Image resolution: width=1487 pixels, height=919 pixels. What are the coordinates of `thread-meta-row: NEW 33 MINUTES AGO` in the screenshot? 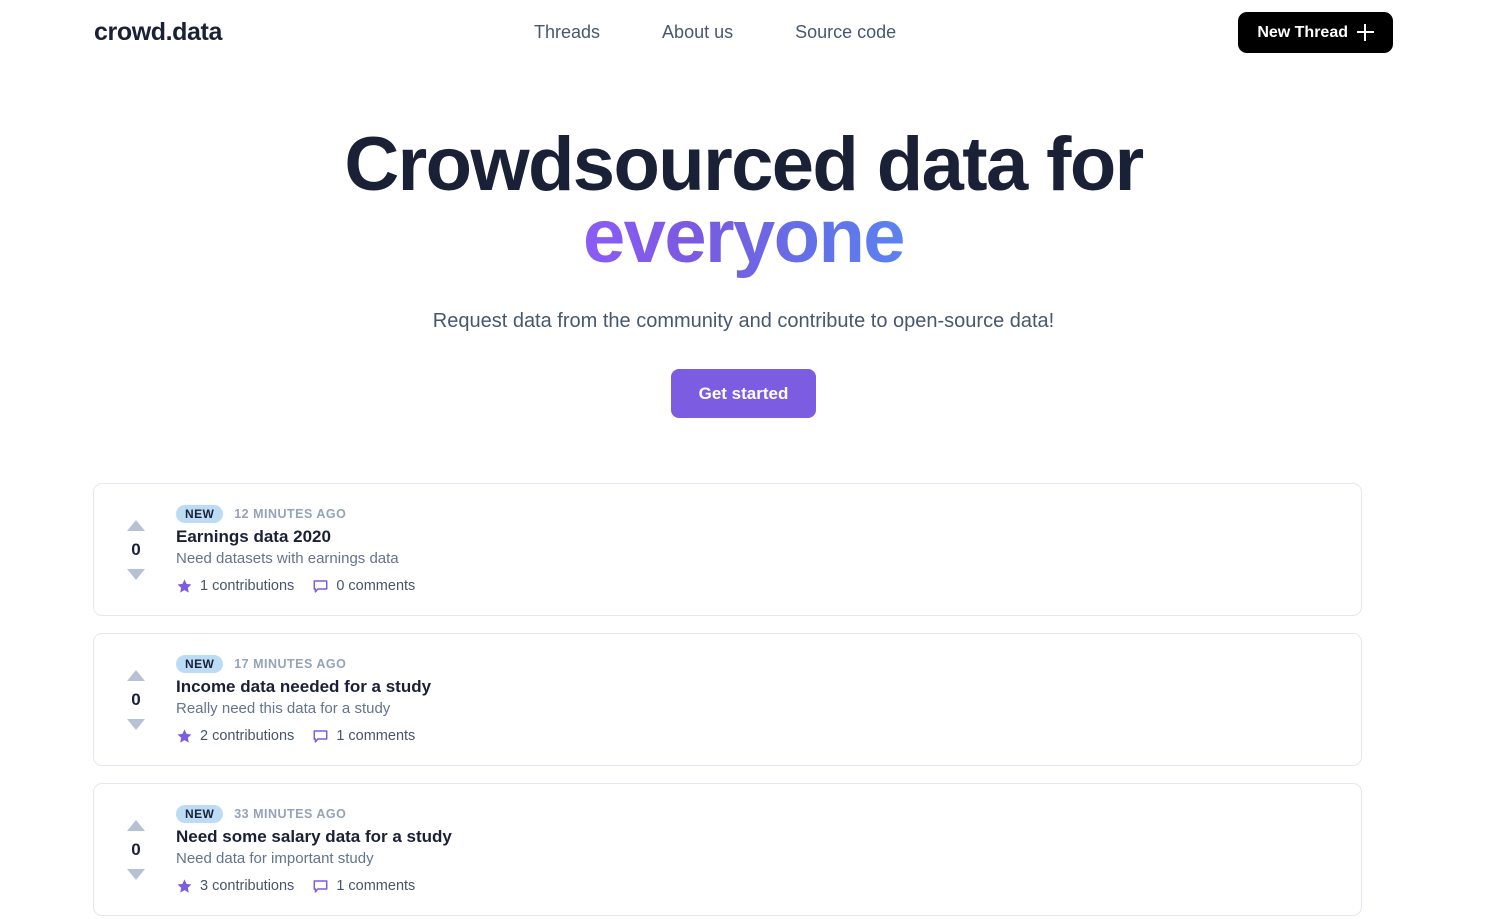 It's located at (768, 813).